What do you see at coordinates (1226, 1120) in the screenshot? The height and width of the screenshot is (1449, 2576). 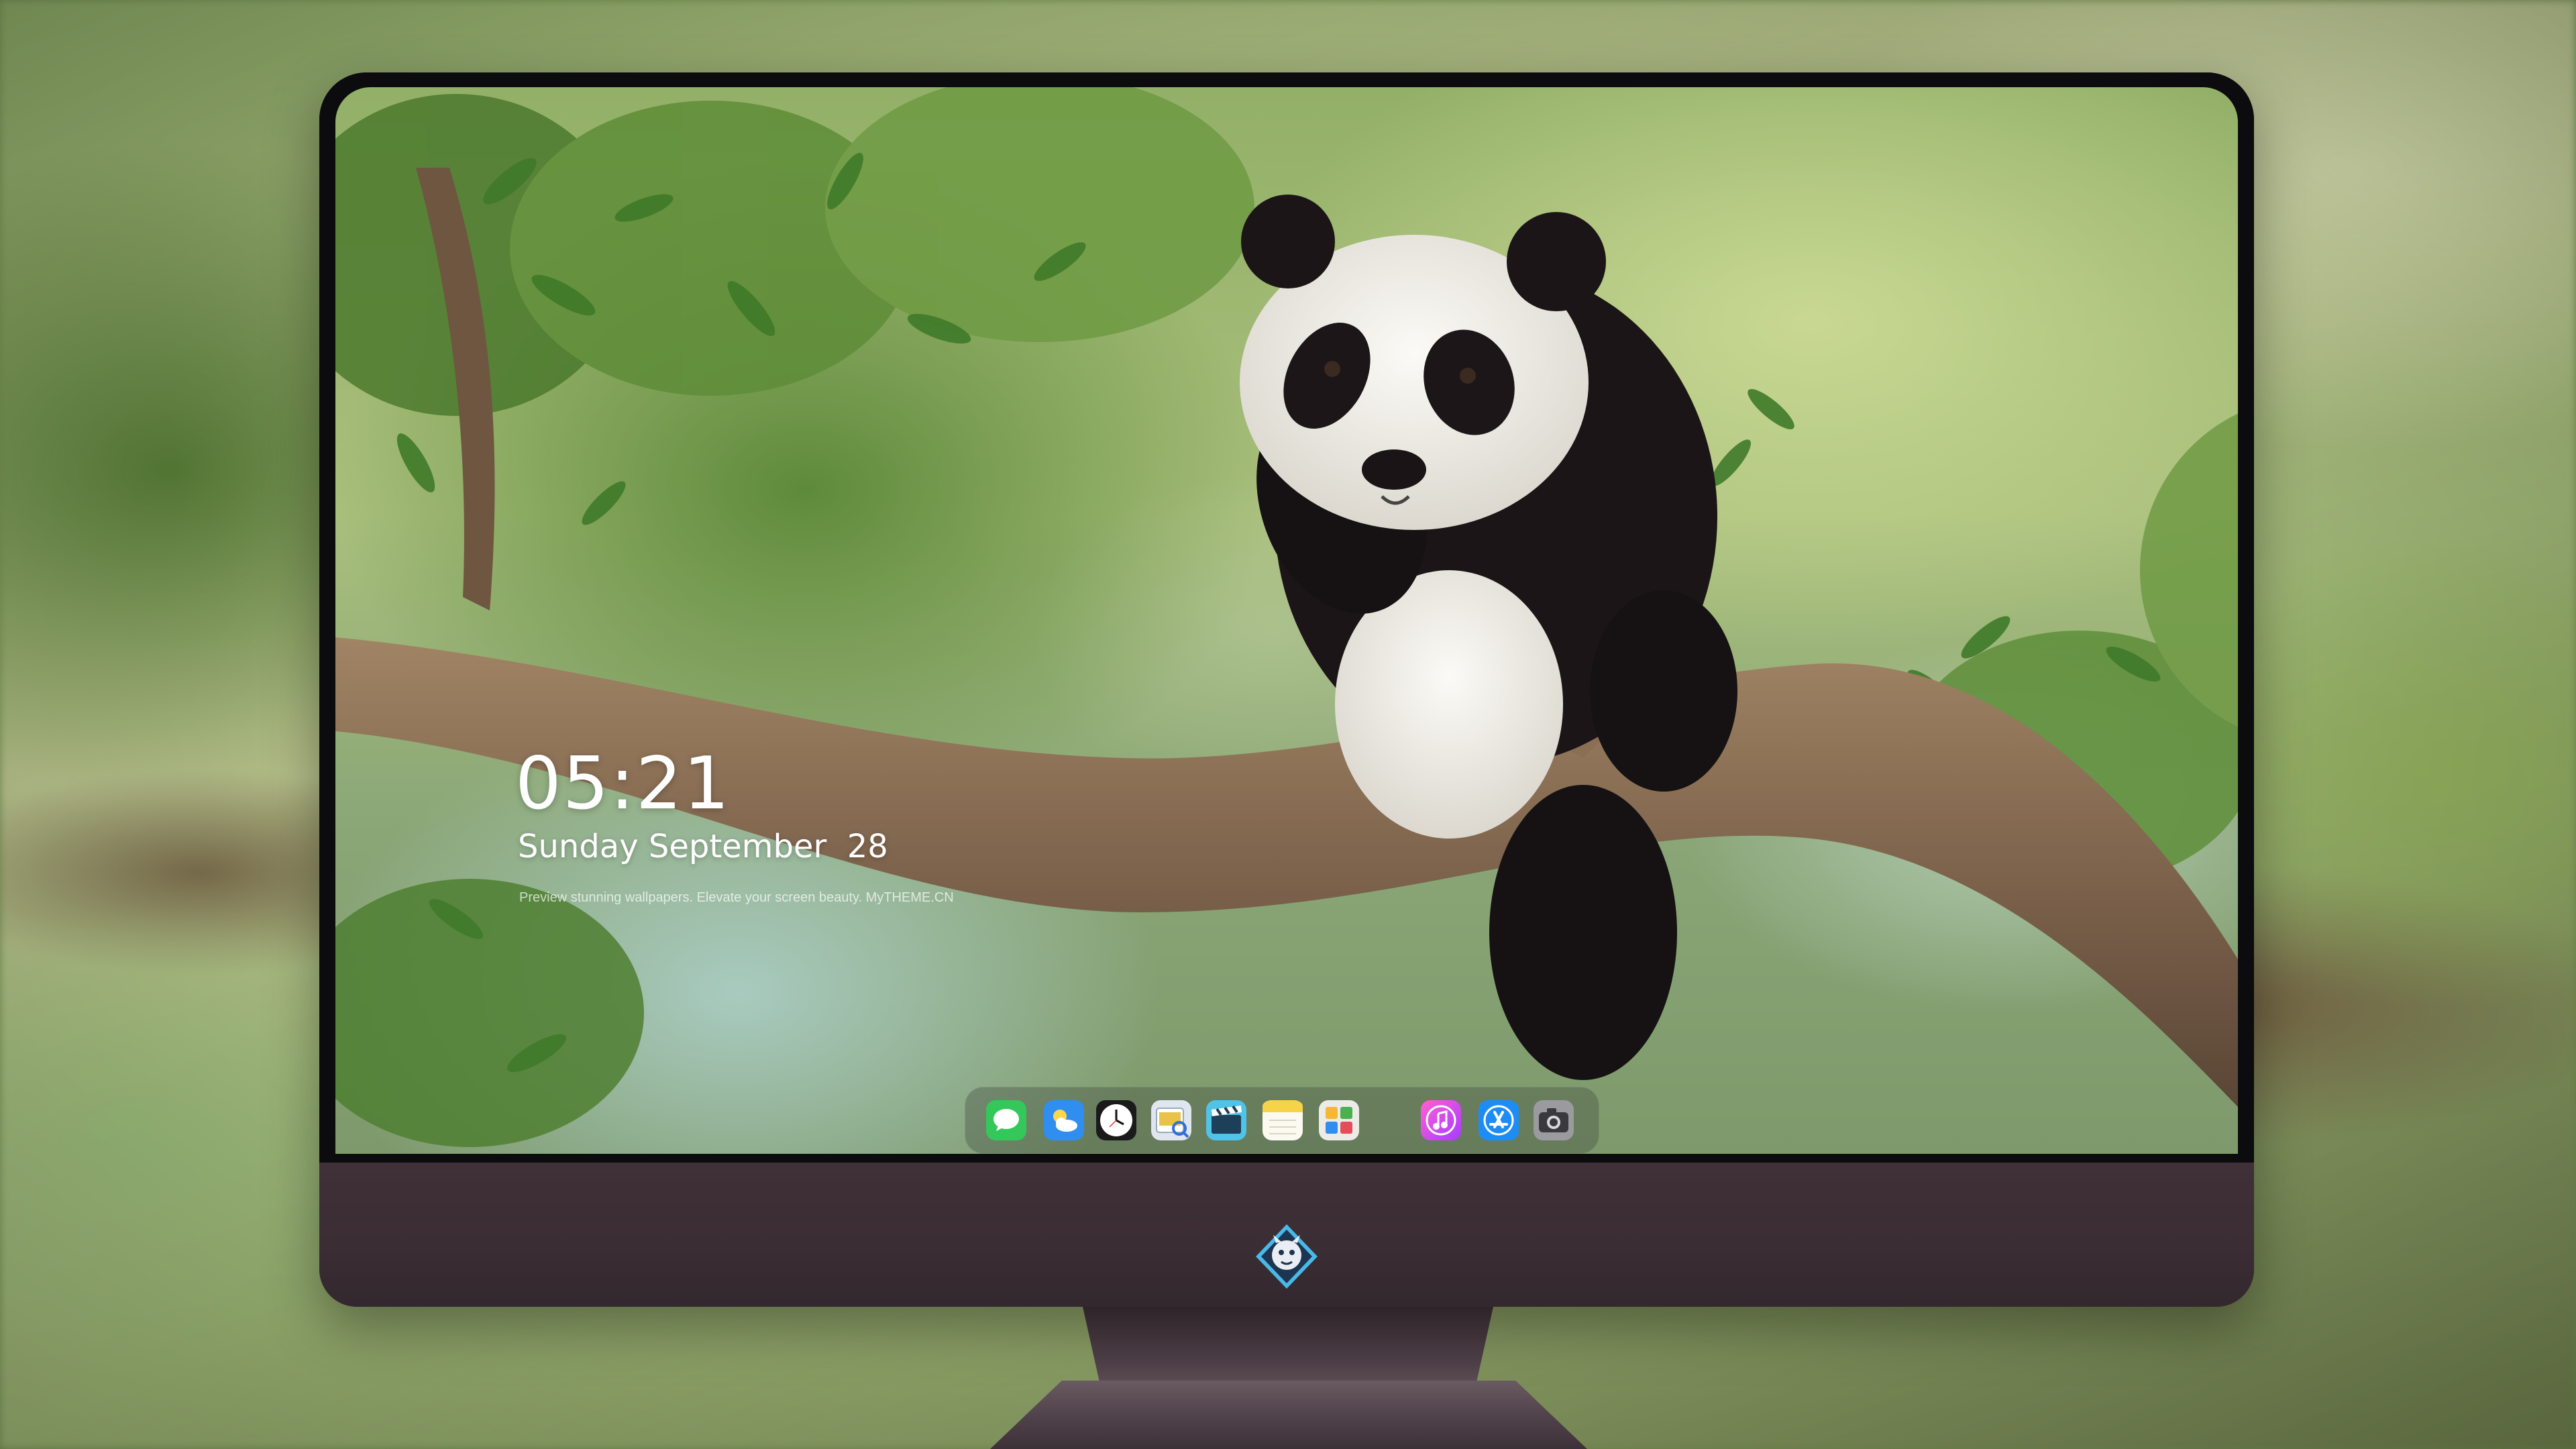 I see `clips-icon` at bounding box center [1226, 1120].